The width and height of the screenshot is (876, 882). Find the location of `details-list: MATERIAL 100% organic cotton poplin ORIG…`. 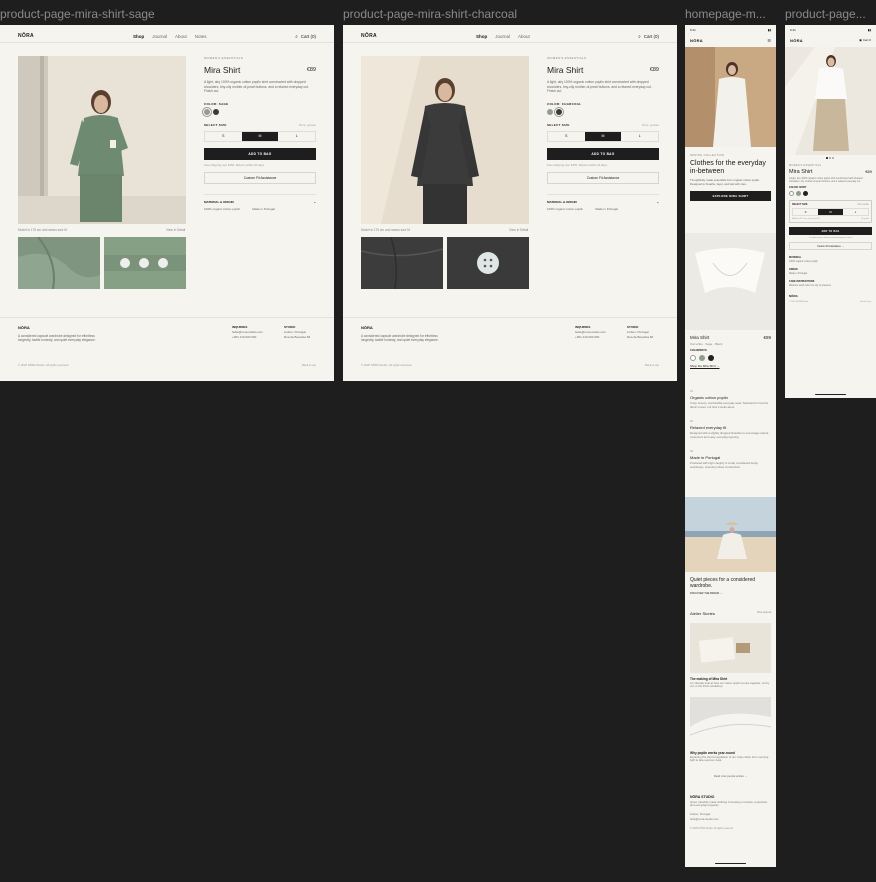

details-list: MATERIAL 100% organic cotton poplin ORIG… is located at coordinates (830, 279).